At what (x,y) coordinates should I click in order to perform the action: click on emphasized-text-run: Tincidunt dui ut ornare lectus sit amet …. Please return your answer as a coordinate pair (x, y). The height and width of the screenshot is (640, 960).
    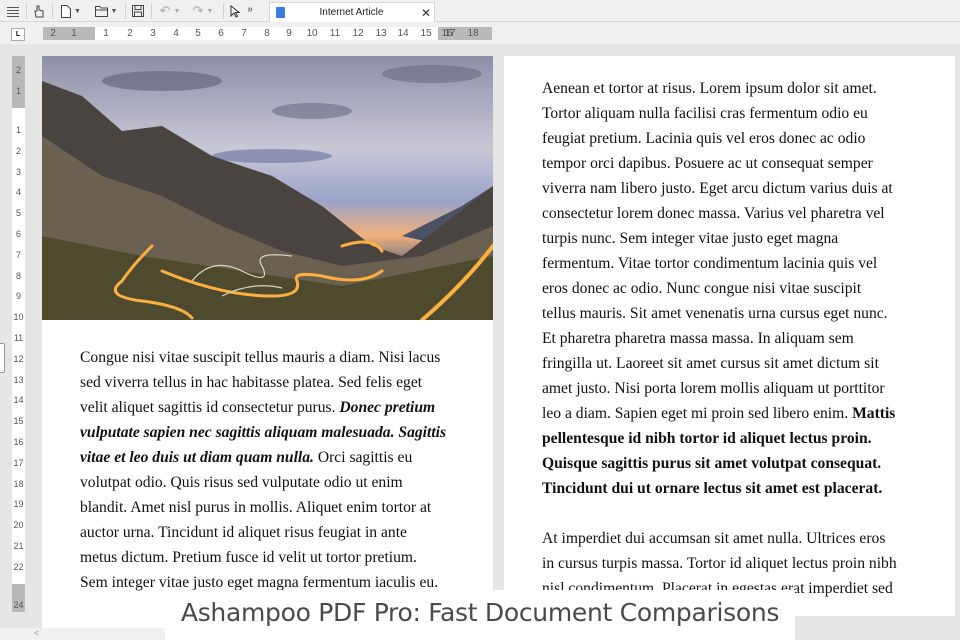
    Looking at the image, I should click on (712, 488).